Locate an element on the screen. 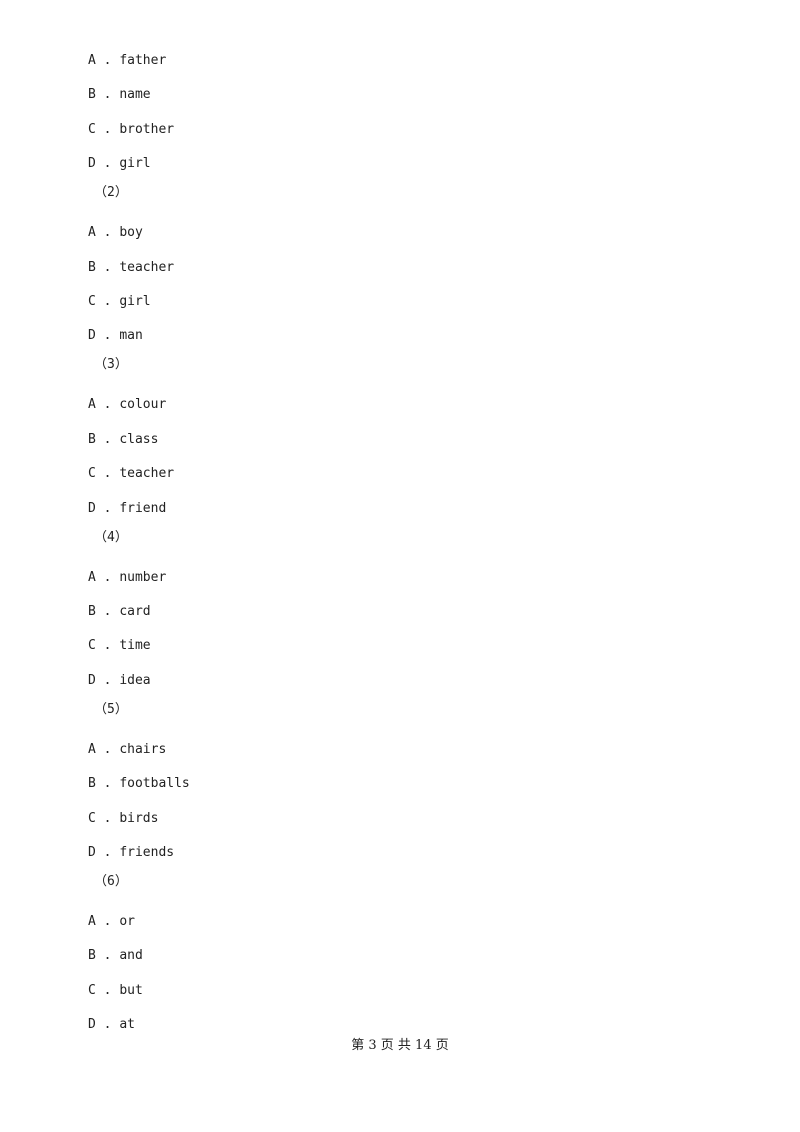 This screenshot has width=800, height=1132. option-text: but is located at coordinates (131, 990).